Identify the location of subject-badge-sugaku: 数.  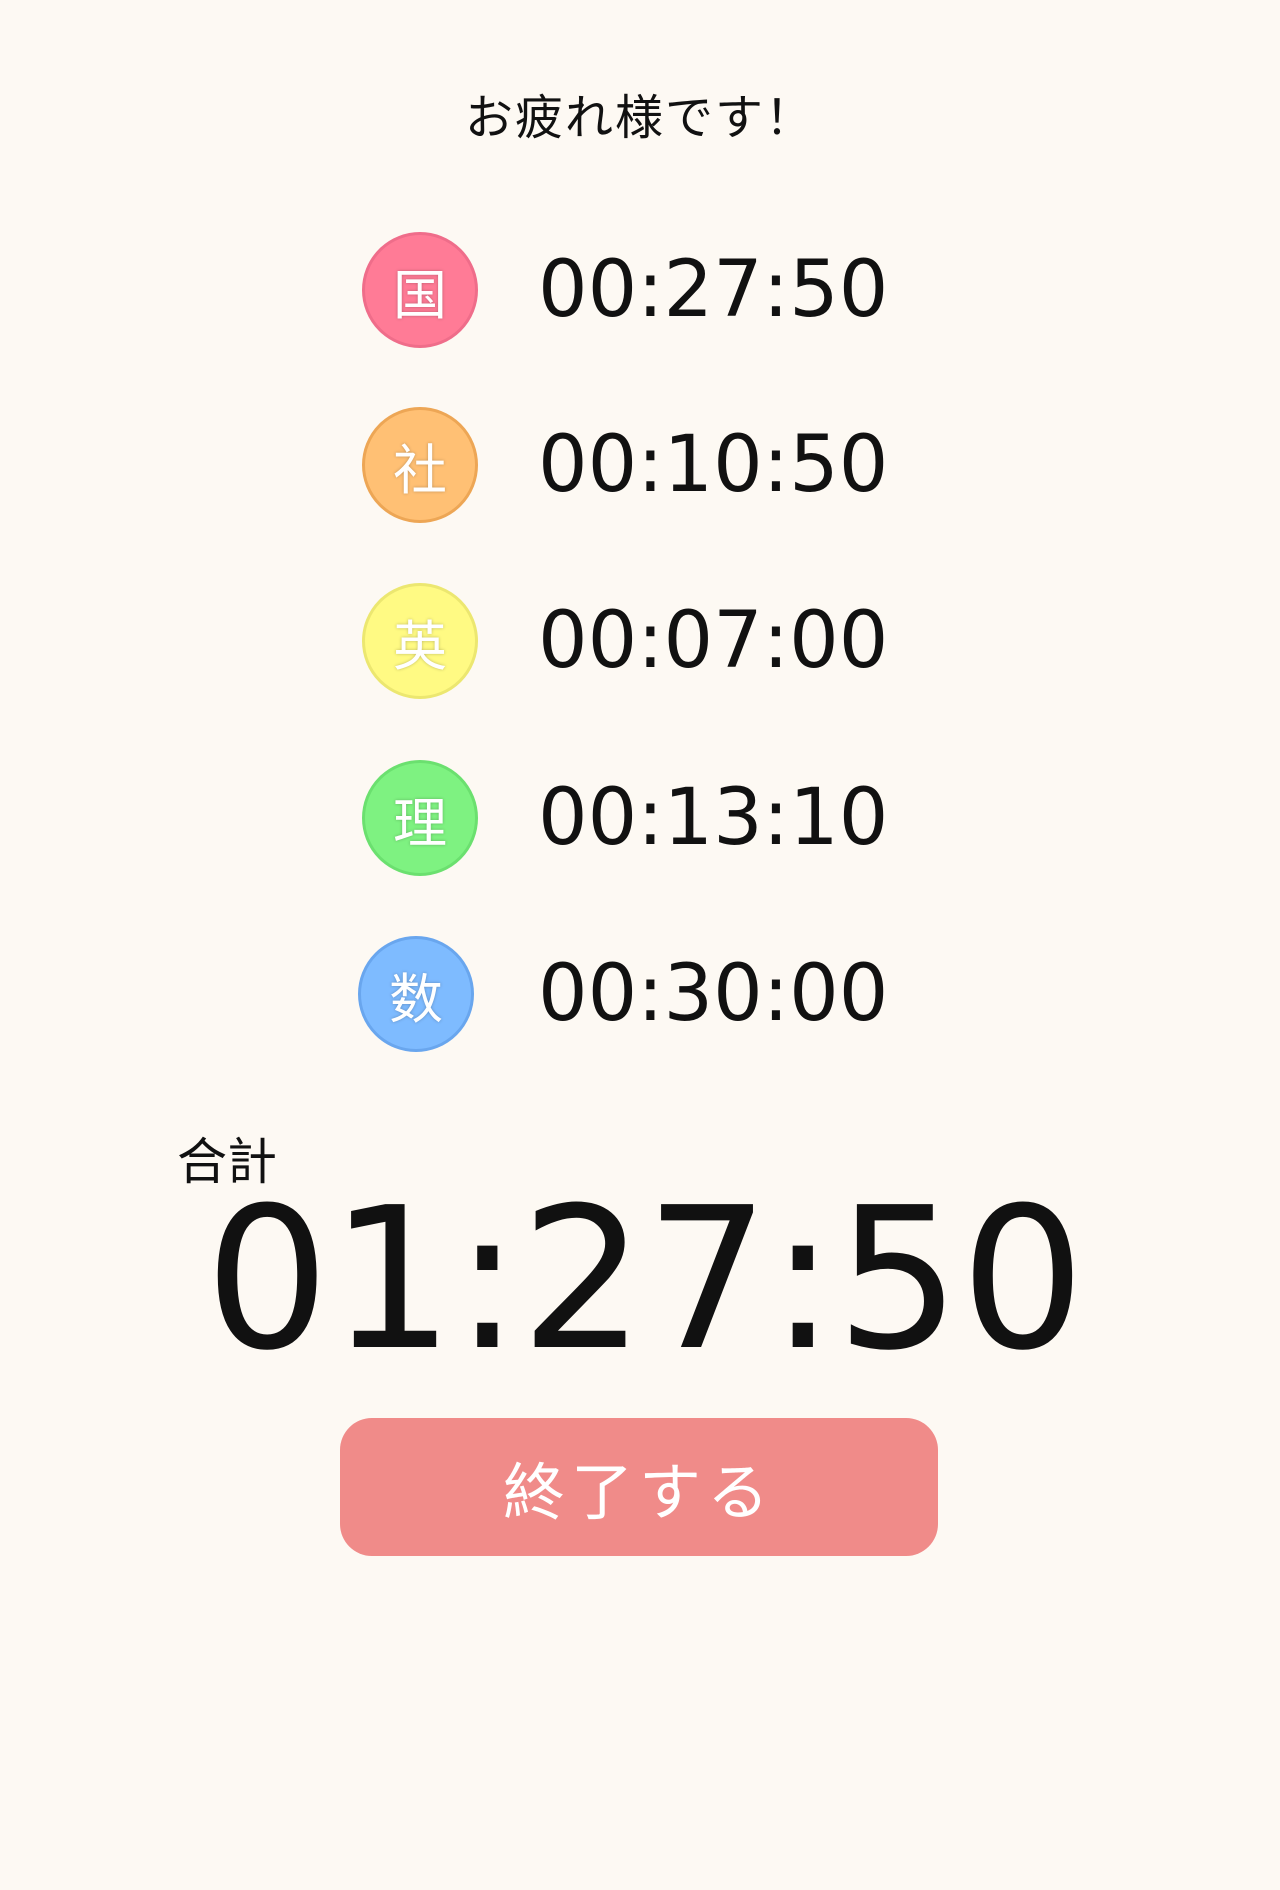
(416, 994).